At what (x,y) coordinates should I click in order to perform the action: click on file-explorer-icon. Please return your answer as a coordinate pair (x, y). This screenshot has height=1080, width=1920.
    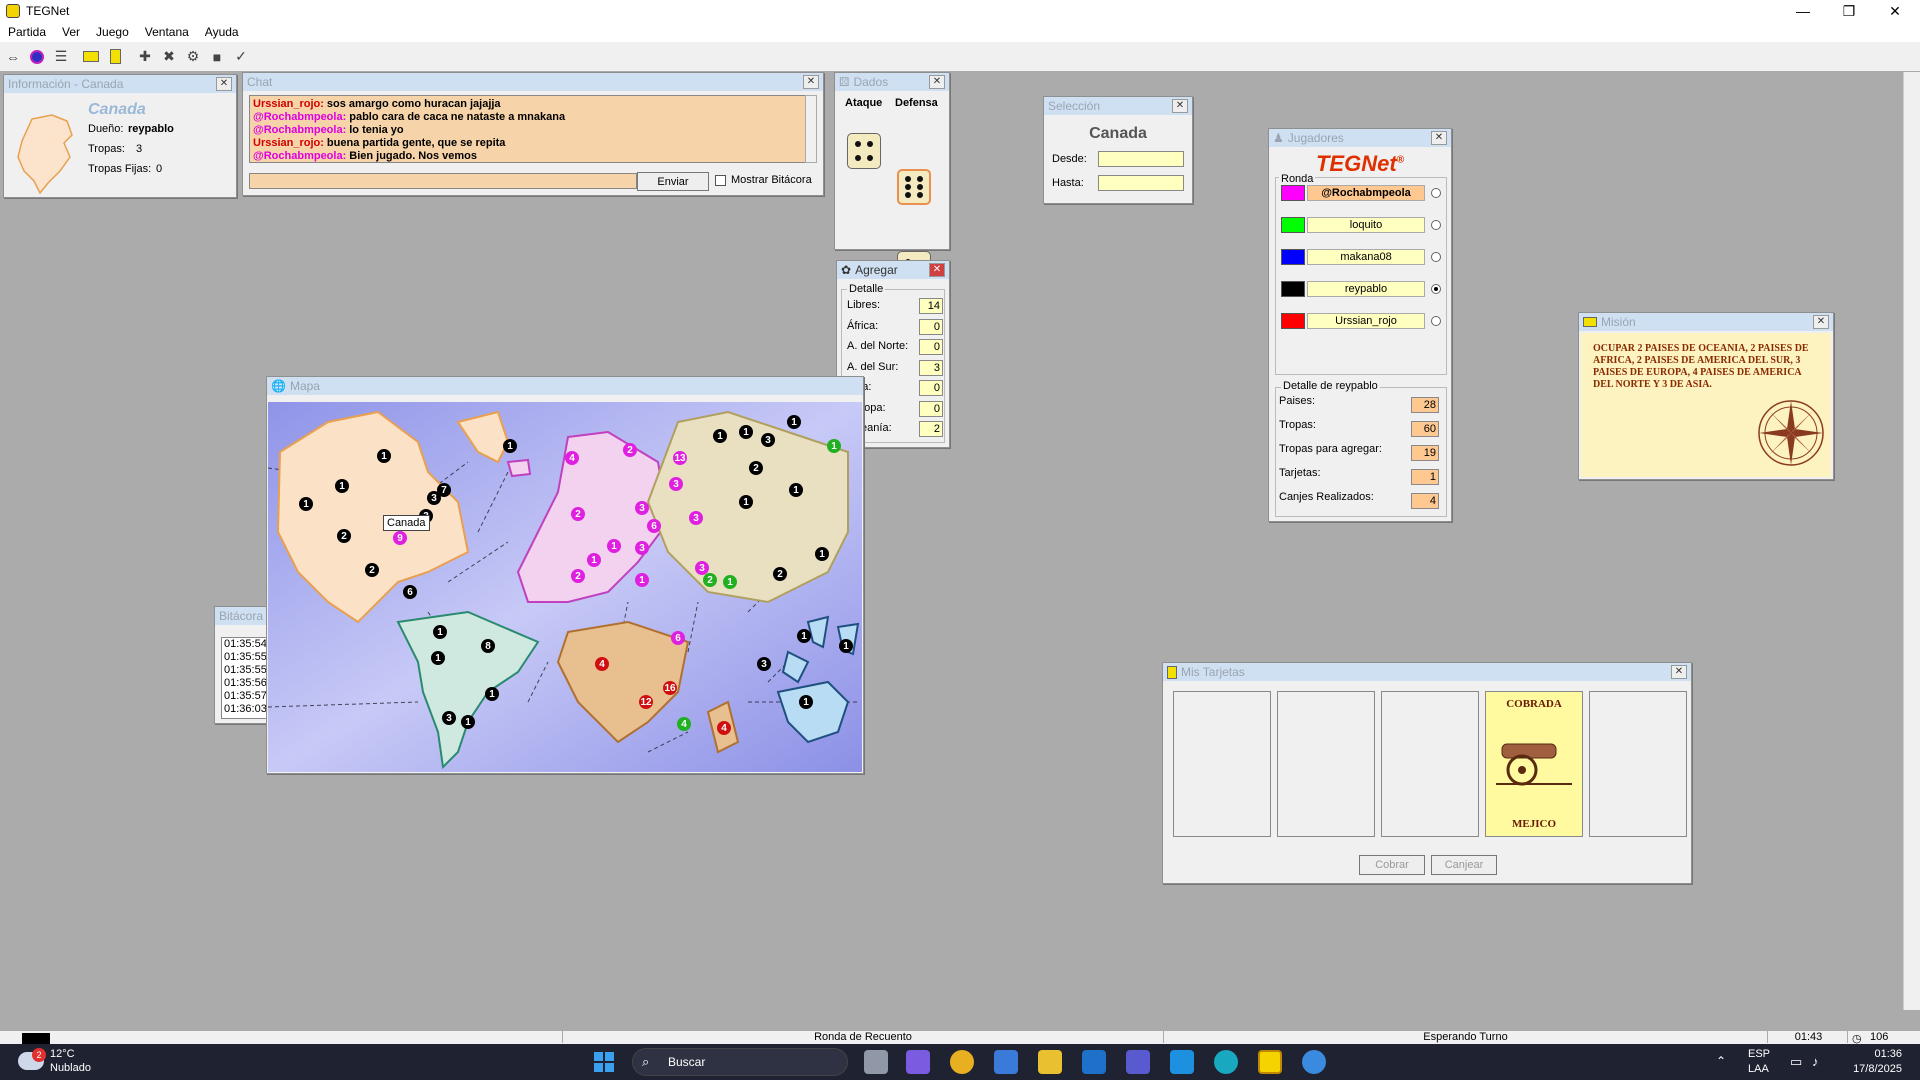
    Looking at the image, I should click on (1050, 1062).